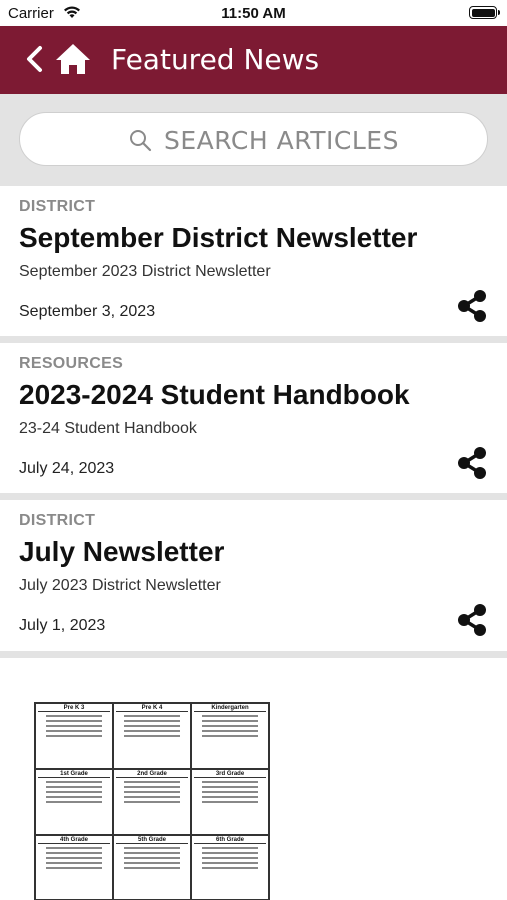 This screenshot has height=900, width=507. Describe the element at coordinates (120, 585) in the screenshot. I see `article-subtitle: July 2023 District Newsletter` at that location.